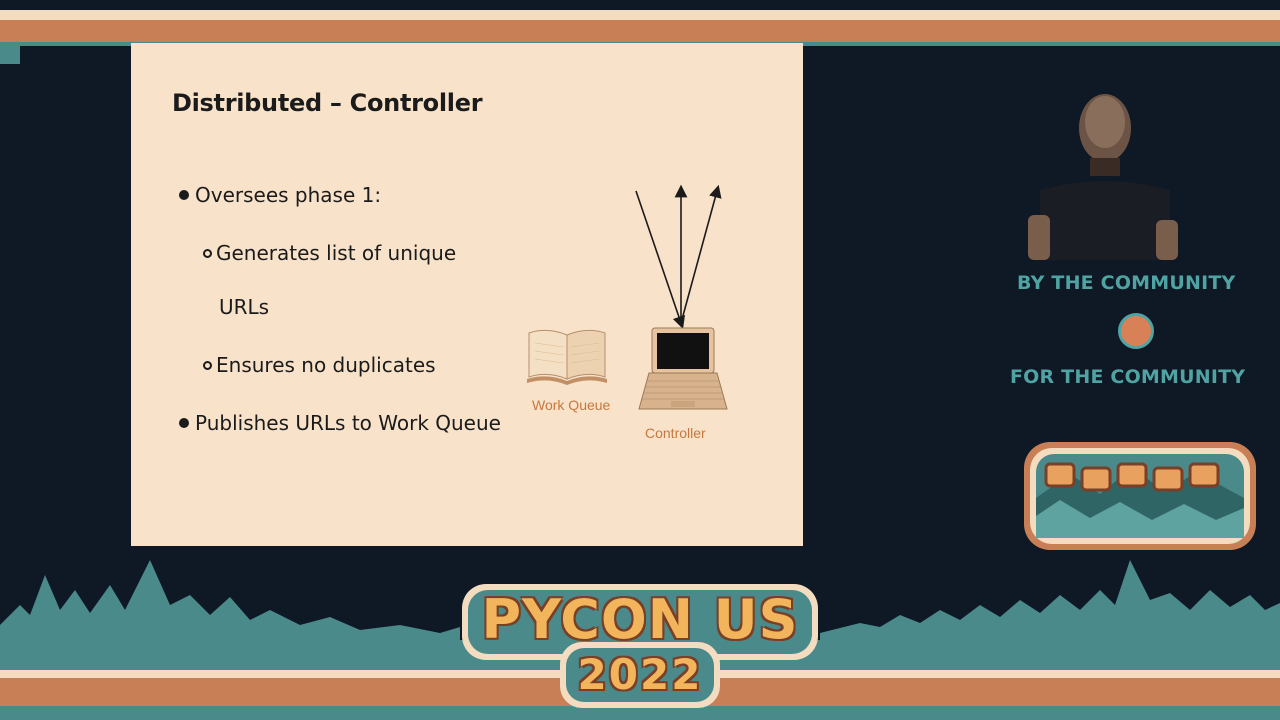  I want to click on speaker-video, so click(1103, 177).